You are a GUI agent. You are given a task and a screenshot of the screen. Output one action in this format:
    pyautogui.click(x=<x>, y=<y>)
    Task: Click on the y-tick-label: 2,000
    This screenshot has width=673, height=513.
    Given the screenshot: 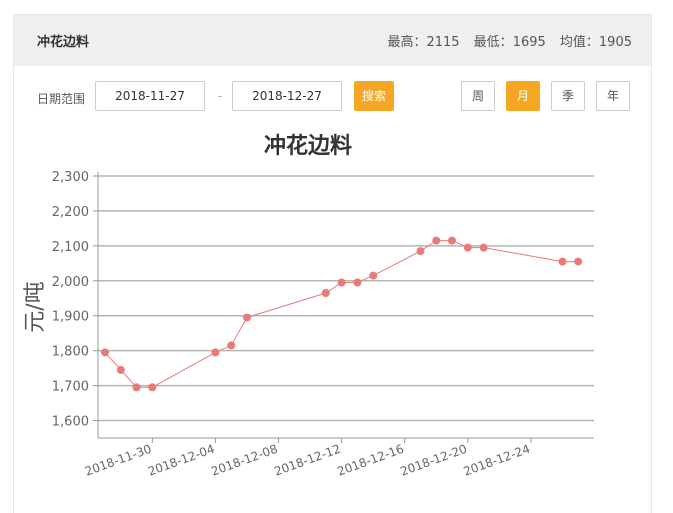 What is the action you would take?
    pyautogui.click(x=70, y=282)
    